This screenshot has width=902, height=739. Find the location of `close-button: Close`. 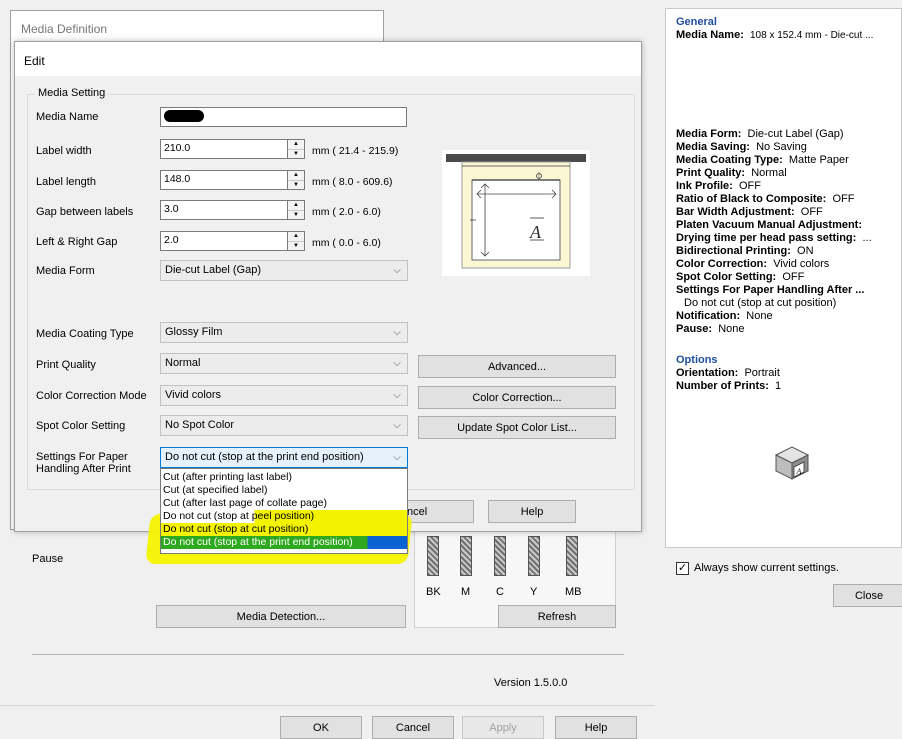

close-button: Close is located at coordinates (867, 595).